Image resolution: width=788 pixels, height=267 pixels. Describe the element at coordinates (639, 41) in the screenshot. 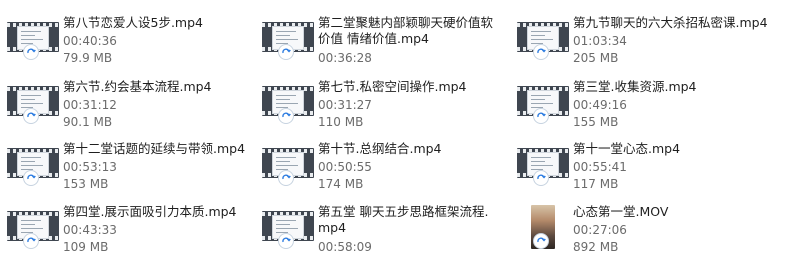

I see `file-tile: 第九节聊天的六大杀招私密课.mp4 01:03:34 205 MB` at that location.